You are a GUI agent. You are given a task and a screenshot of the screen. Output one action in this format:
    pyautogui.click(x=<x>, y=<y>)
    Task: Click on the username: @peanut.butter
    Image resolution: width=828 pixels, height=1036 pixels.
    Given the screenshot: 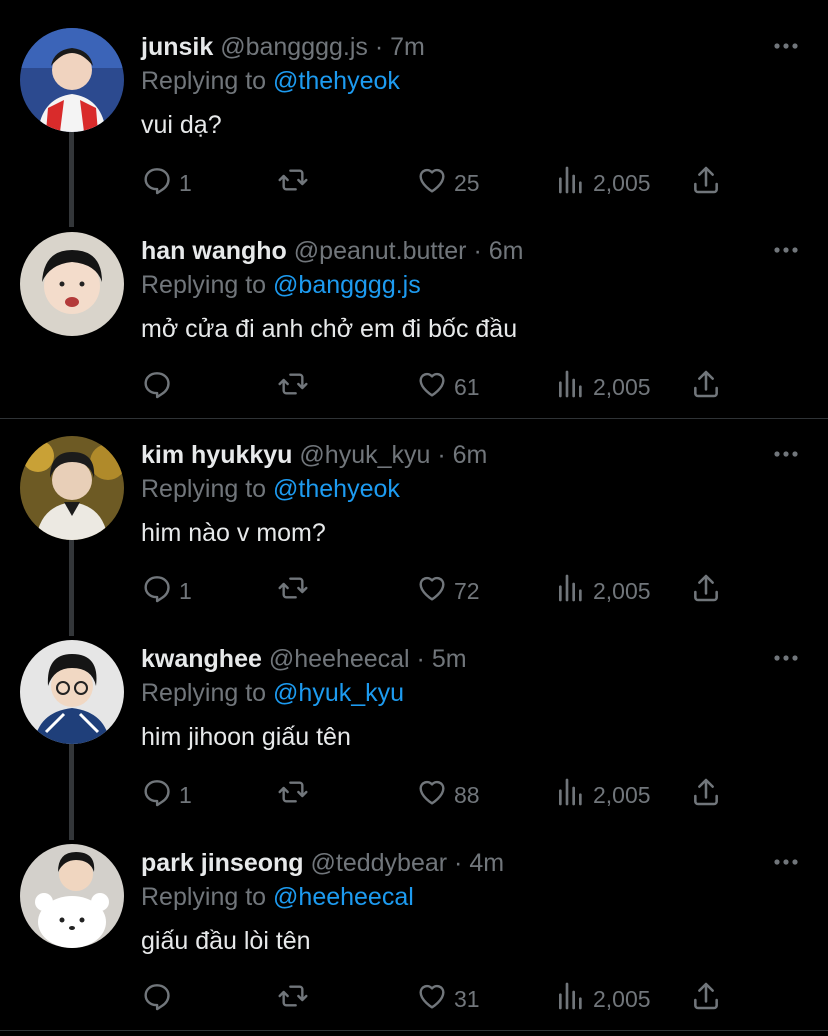 What is the action you would take?
    pyautogui.click(x=380, y=251)
    